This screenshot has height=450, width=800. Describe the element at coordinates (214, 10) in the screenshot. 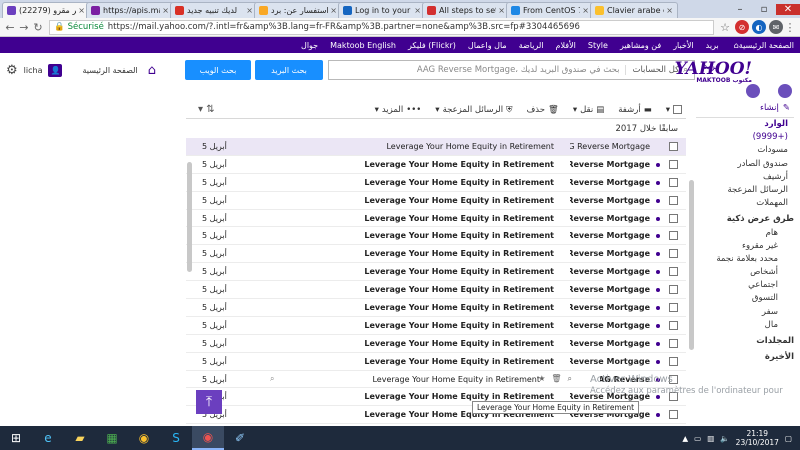

I see `browser-tab: لديك تنبيه جديد ×` at that location.